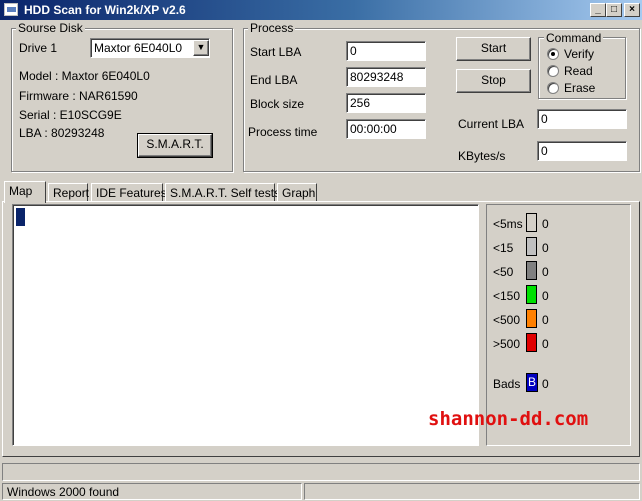 The height and width of the screenshot is (501, 642). I want to click on close-button: ×, so click(632, 10).